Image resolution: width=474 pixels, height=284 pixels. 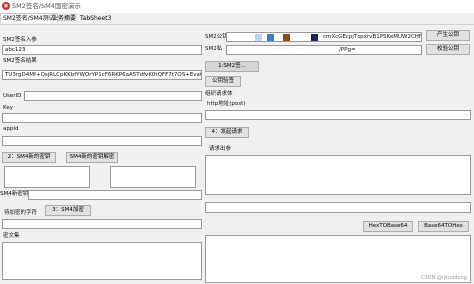 I want to click on sm2-privkey-field: /PPg=, so click(x=324, y=50).